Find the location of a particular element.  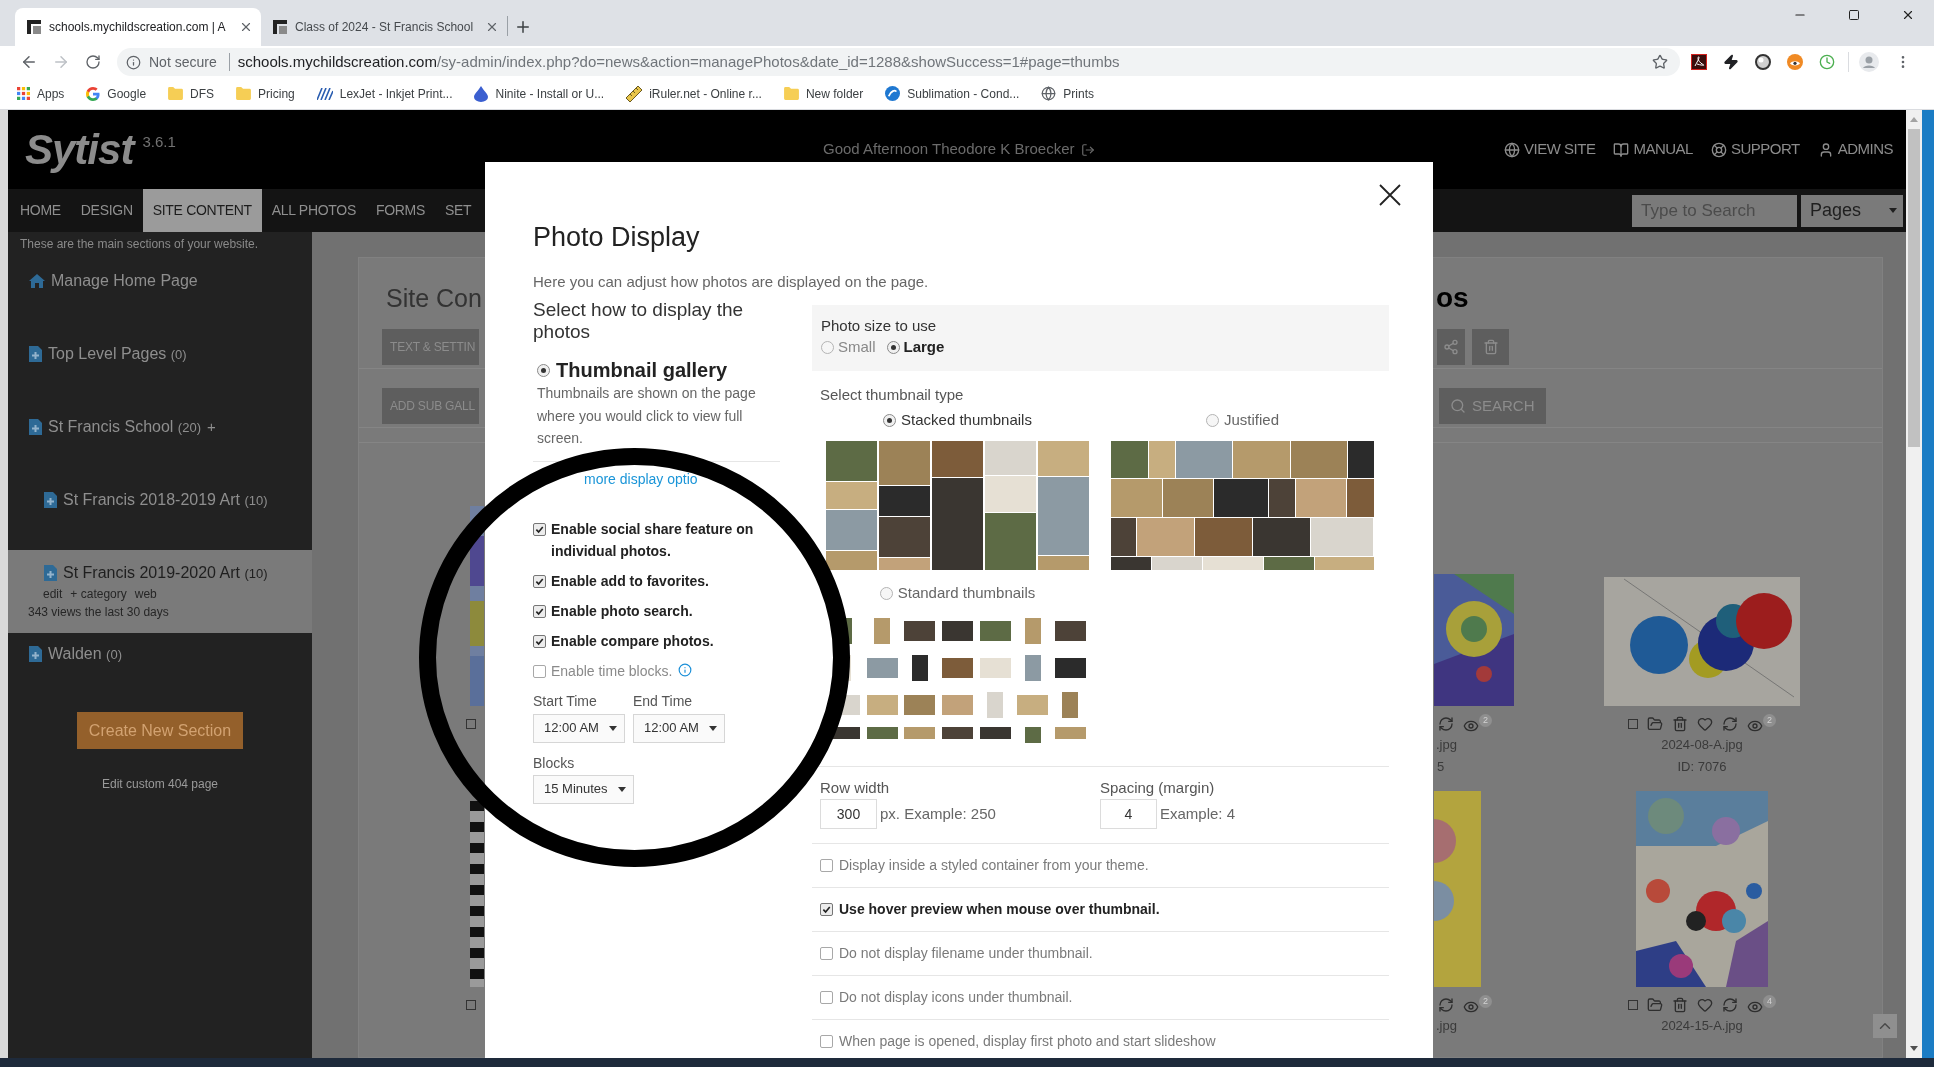

sidebar-link: Manage Home Page is located at coordinates (113, 281).